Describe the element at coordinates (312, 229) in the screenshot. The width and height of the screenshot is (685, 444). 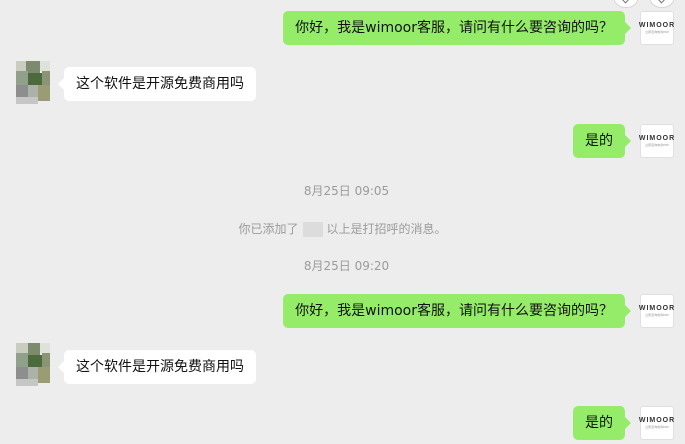
I see `redacted-name` at that location.